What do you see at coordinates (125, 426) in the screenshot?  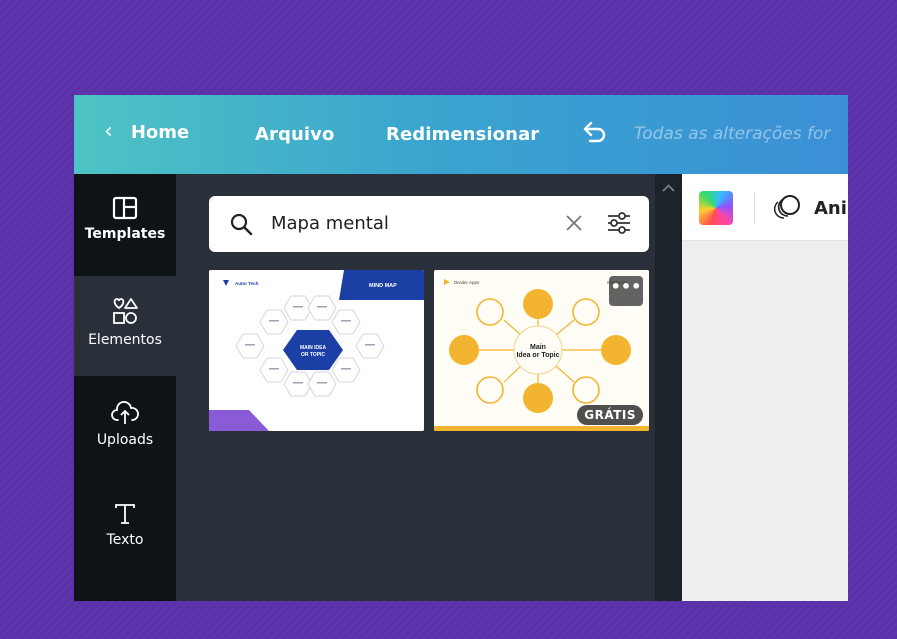 I see `sidebar-item-uploads: Uploads` at bounding box center [125, 426].